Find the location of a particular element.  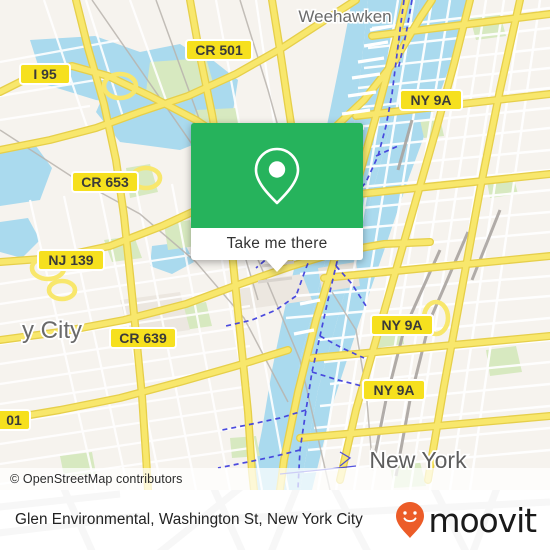

road-shield-cr653: CR 653 is located at coordinates (105, 182).